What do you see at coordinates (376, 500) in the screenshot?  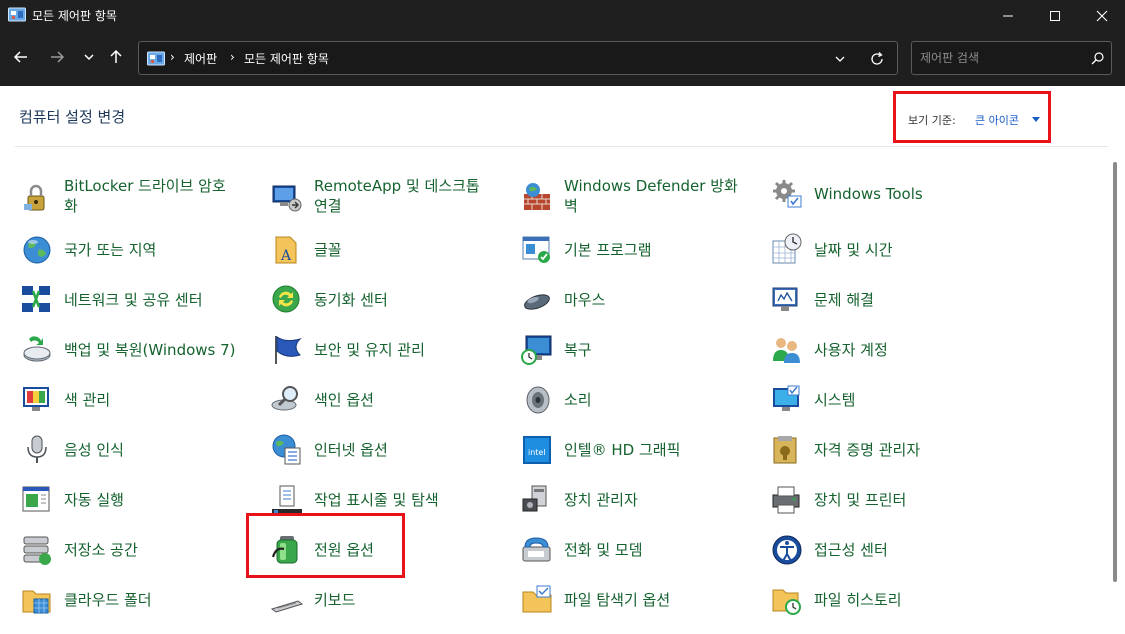 I see `control-panel-item-label: 작업 표시줄 및 탐색` at bounding box center [376, 500].